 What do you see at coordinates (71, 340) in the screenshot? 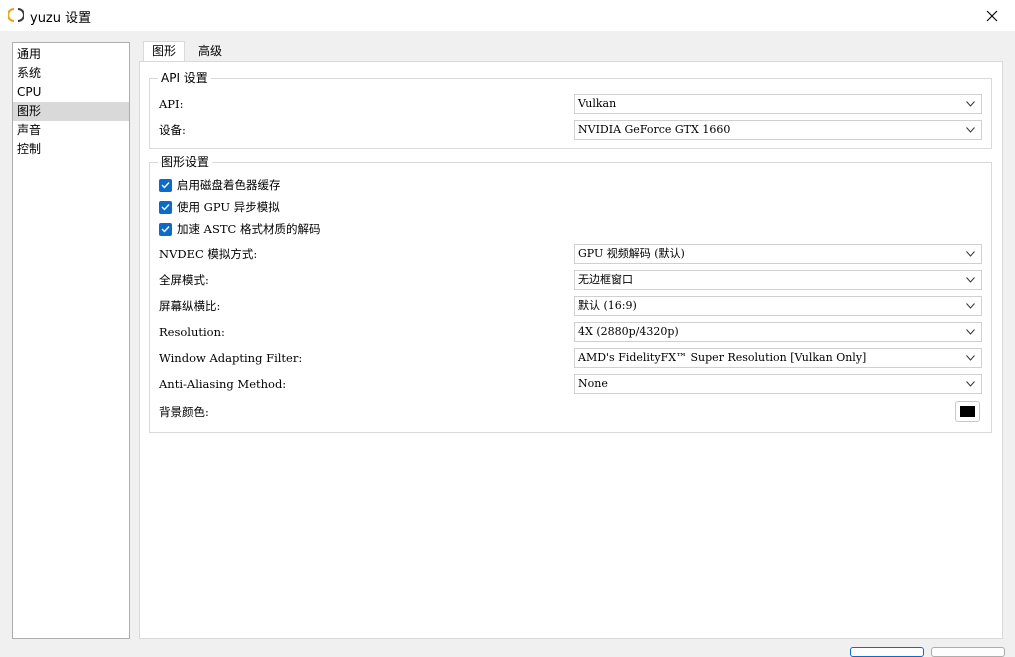
I see `settings-category-list: 通用 系统 CPU 图形 声音 控制` at bounding box center [71, 340].